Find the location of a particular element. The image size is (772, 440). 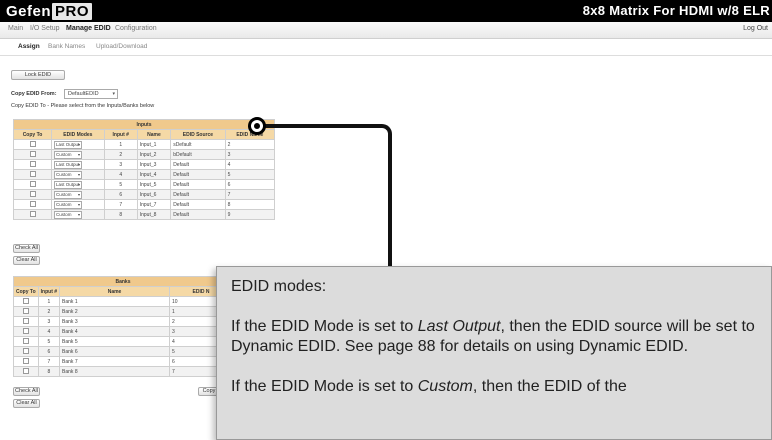

edid-source-cell: sDefault is located at coordinates (198, 144).